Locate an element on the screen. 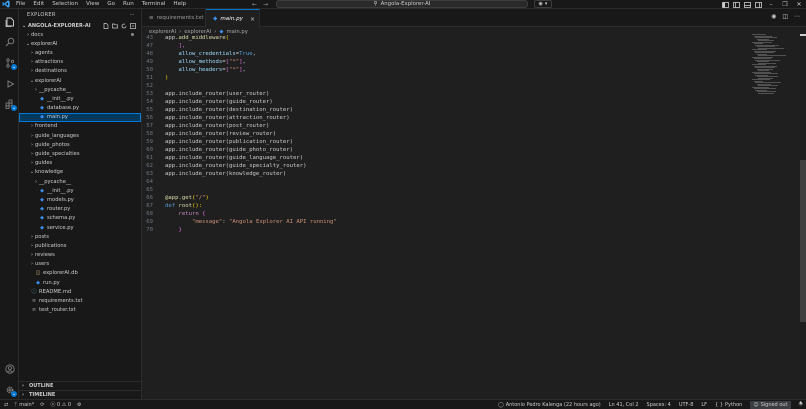  tree-folder: › posts is located at coordinates (80, 236).